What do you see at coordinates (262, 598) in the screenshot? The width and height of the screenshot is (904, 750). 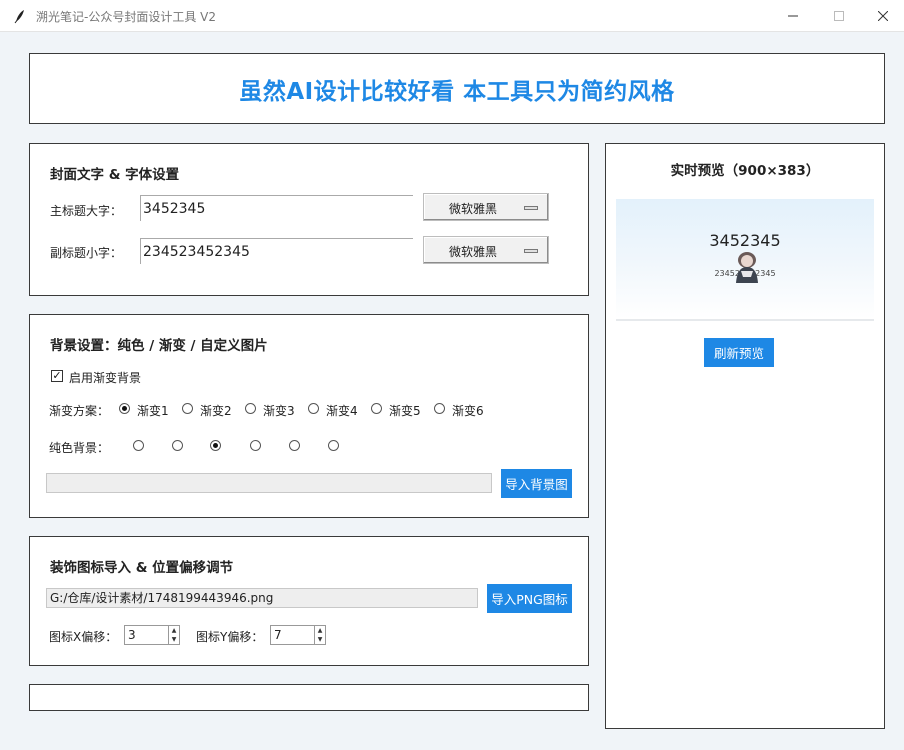 I see `icon-path-field: G:/仓库/设计素材/1748199443946.png` at bounding box center [262, 598].